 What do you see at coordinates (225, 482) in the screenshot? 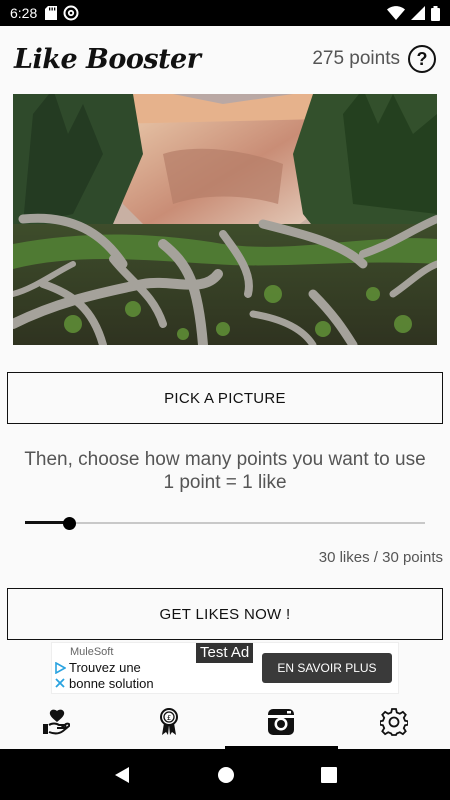
I see `instructions-line-2: 1 point = 1 like` at bounding box center [225, 482].